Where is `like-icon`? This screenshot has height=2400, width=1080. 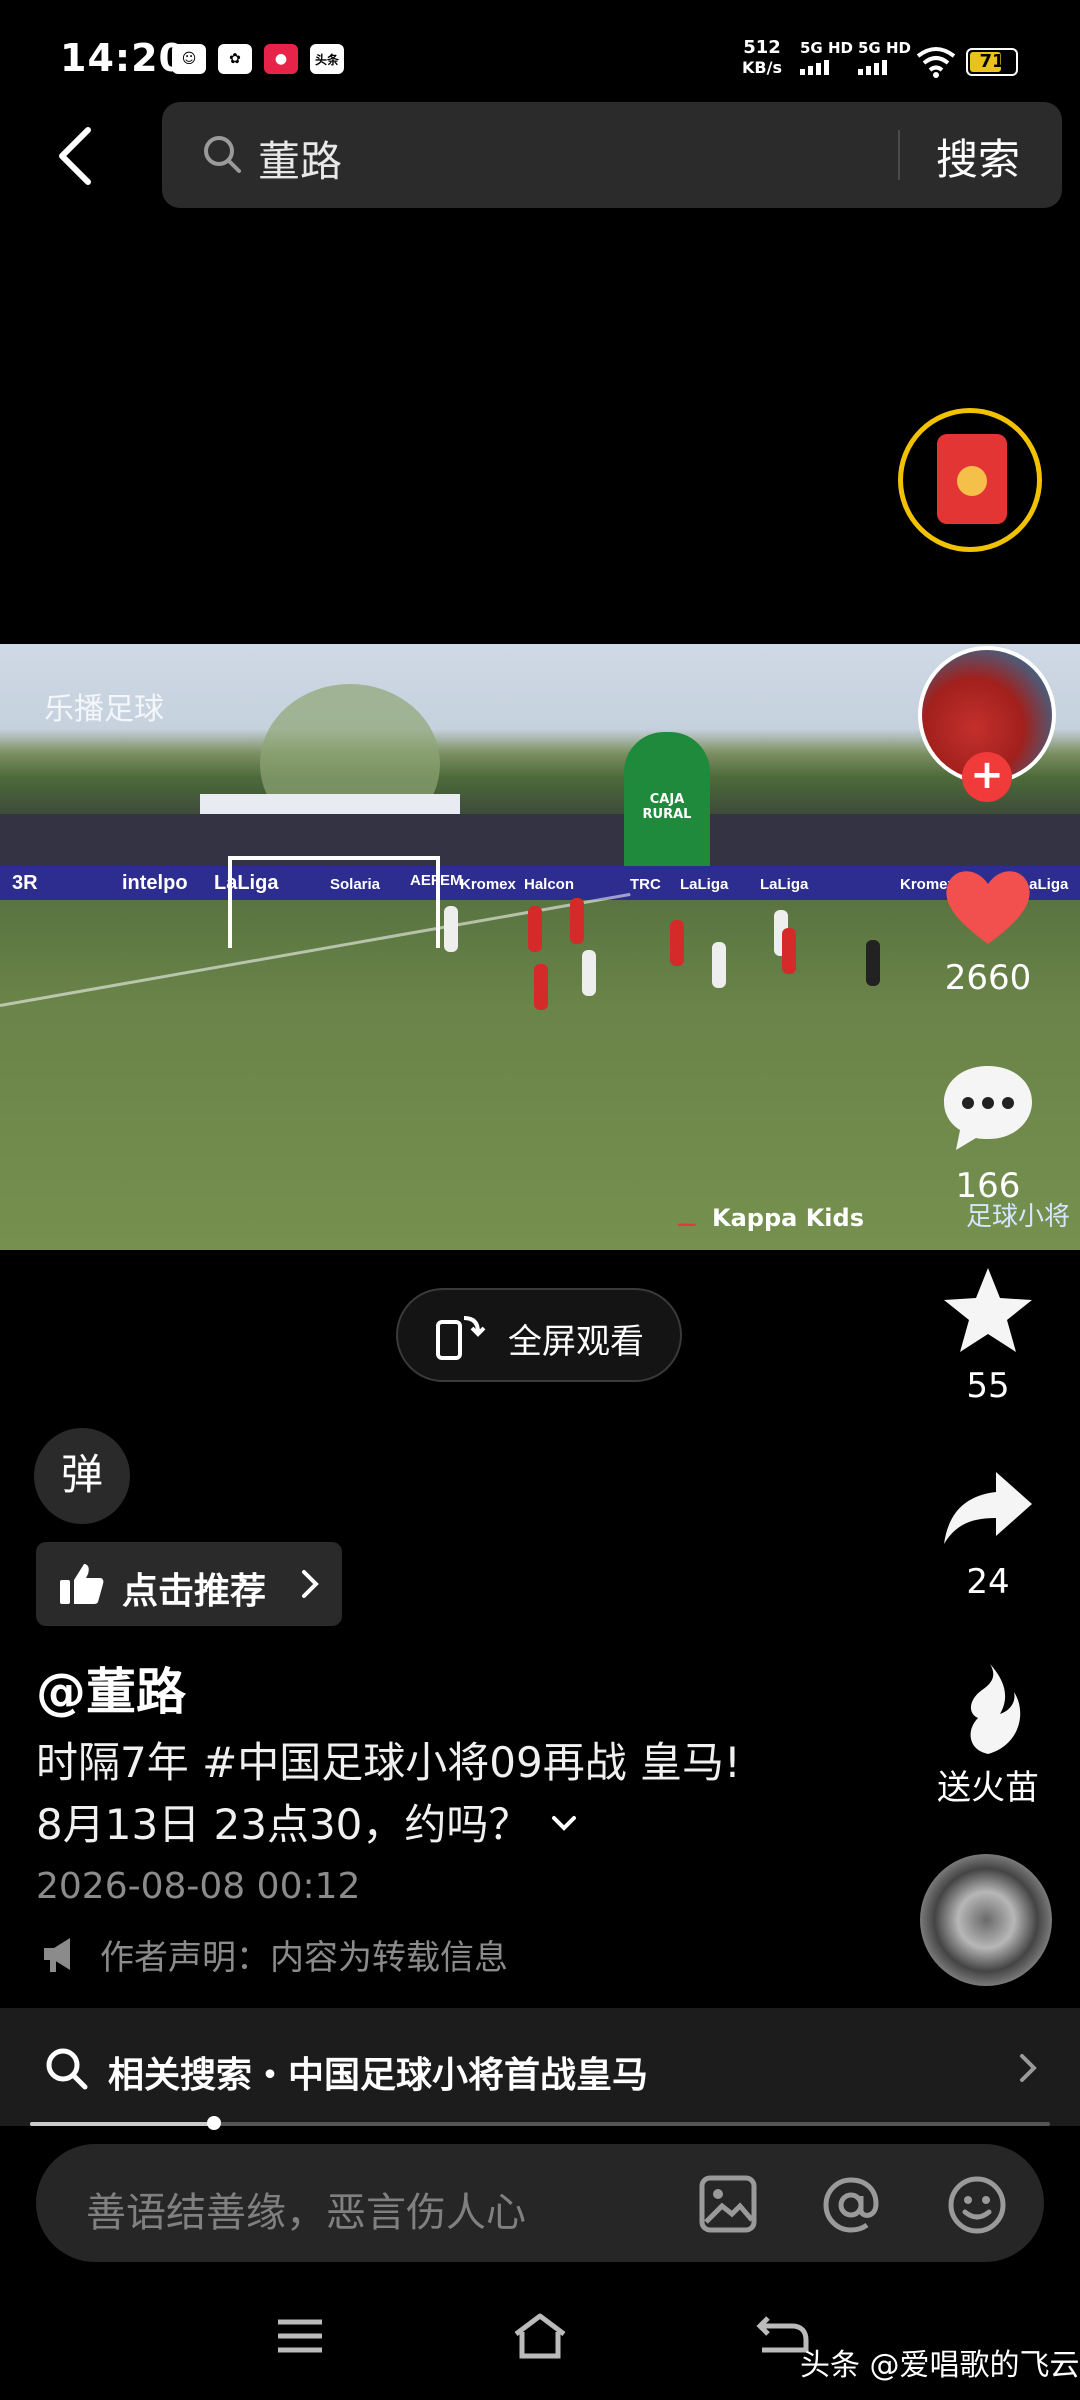
like-icon is located at coordinates (988, 906).